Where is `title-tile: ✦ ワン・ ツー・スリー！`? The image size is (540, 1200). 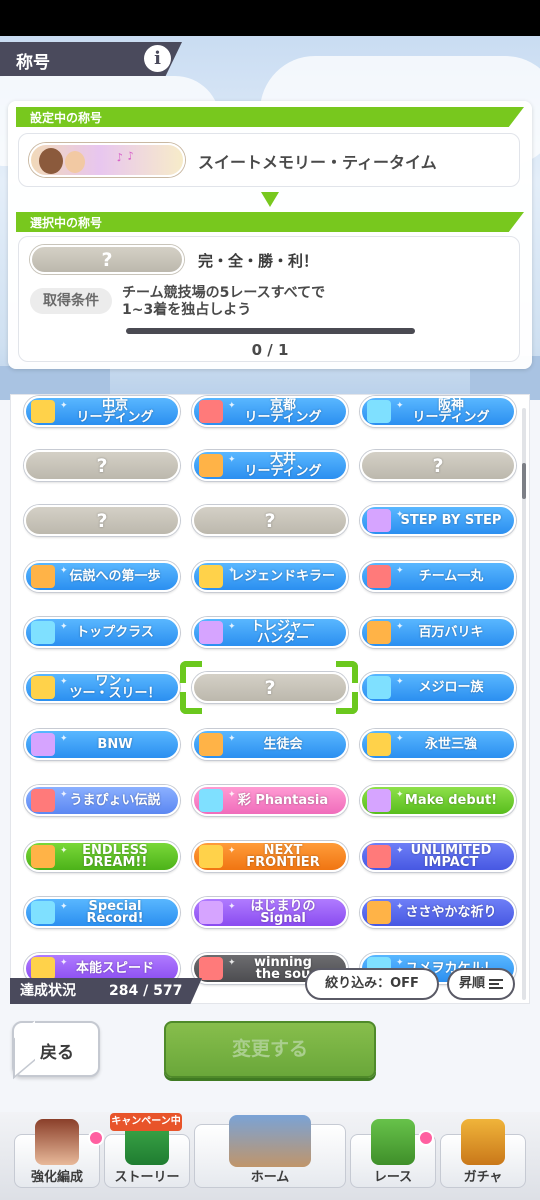
title-tile: ✦ ワン・ ツー・スリー！ is located at coordinates (102, 687).